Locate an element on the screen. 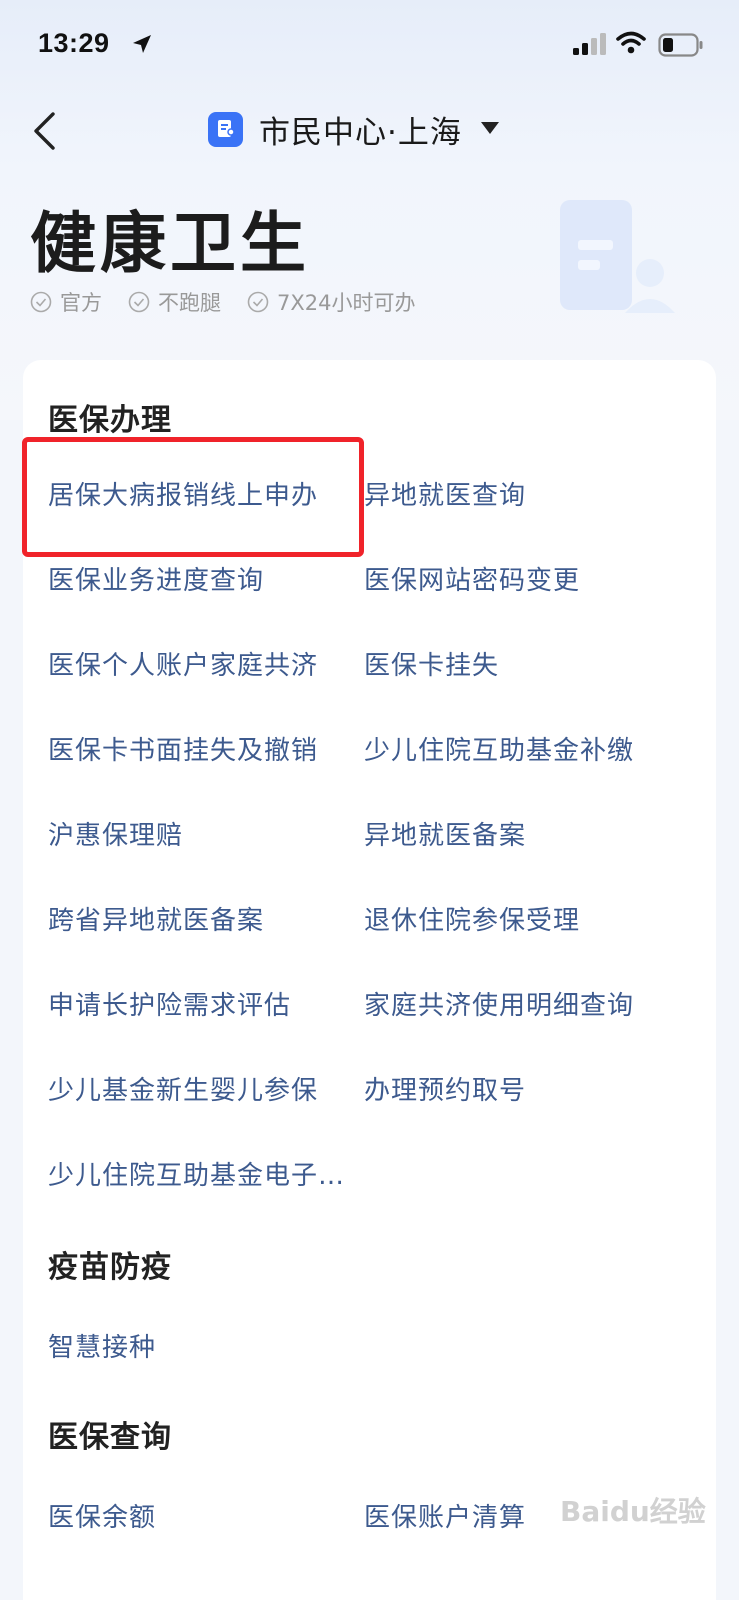 This screenshot has height=1600, width=739. tag-label: 7X24小时可办 is located at coordinates (346, 303).